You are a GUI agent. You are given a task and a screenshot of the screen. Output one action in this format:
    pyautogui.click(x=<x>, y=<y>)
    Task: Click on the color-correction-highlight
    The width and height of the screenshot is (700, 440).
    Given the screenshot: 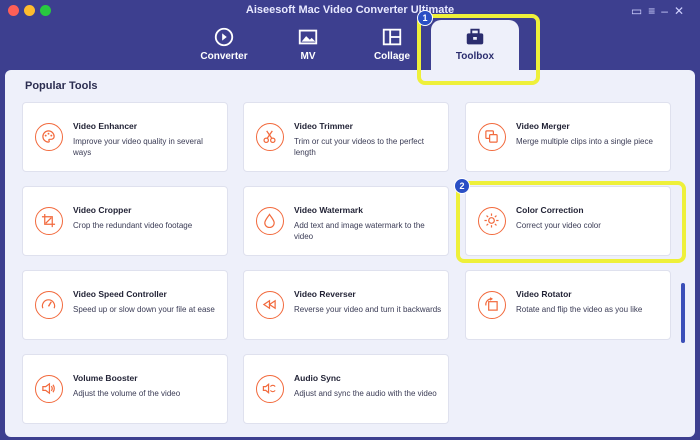 What is the action you would take?
    pyautogui.click(x=571, y=222)
    